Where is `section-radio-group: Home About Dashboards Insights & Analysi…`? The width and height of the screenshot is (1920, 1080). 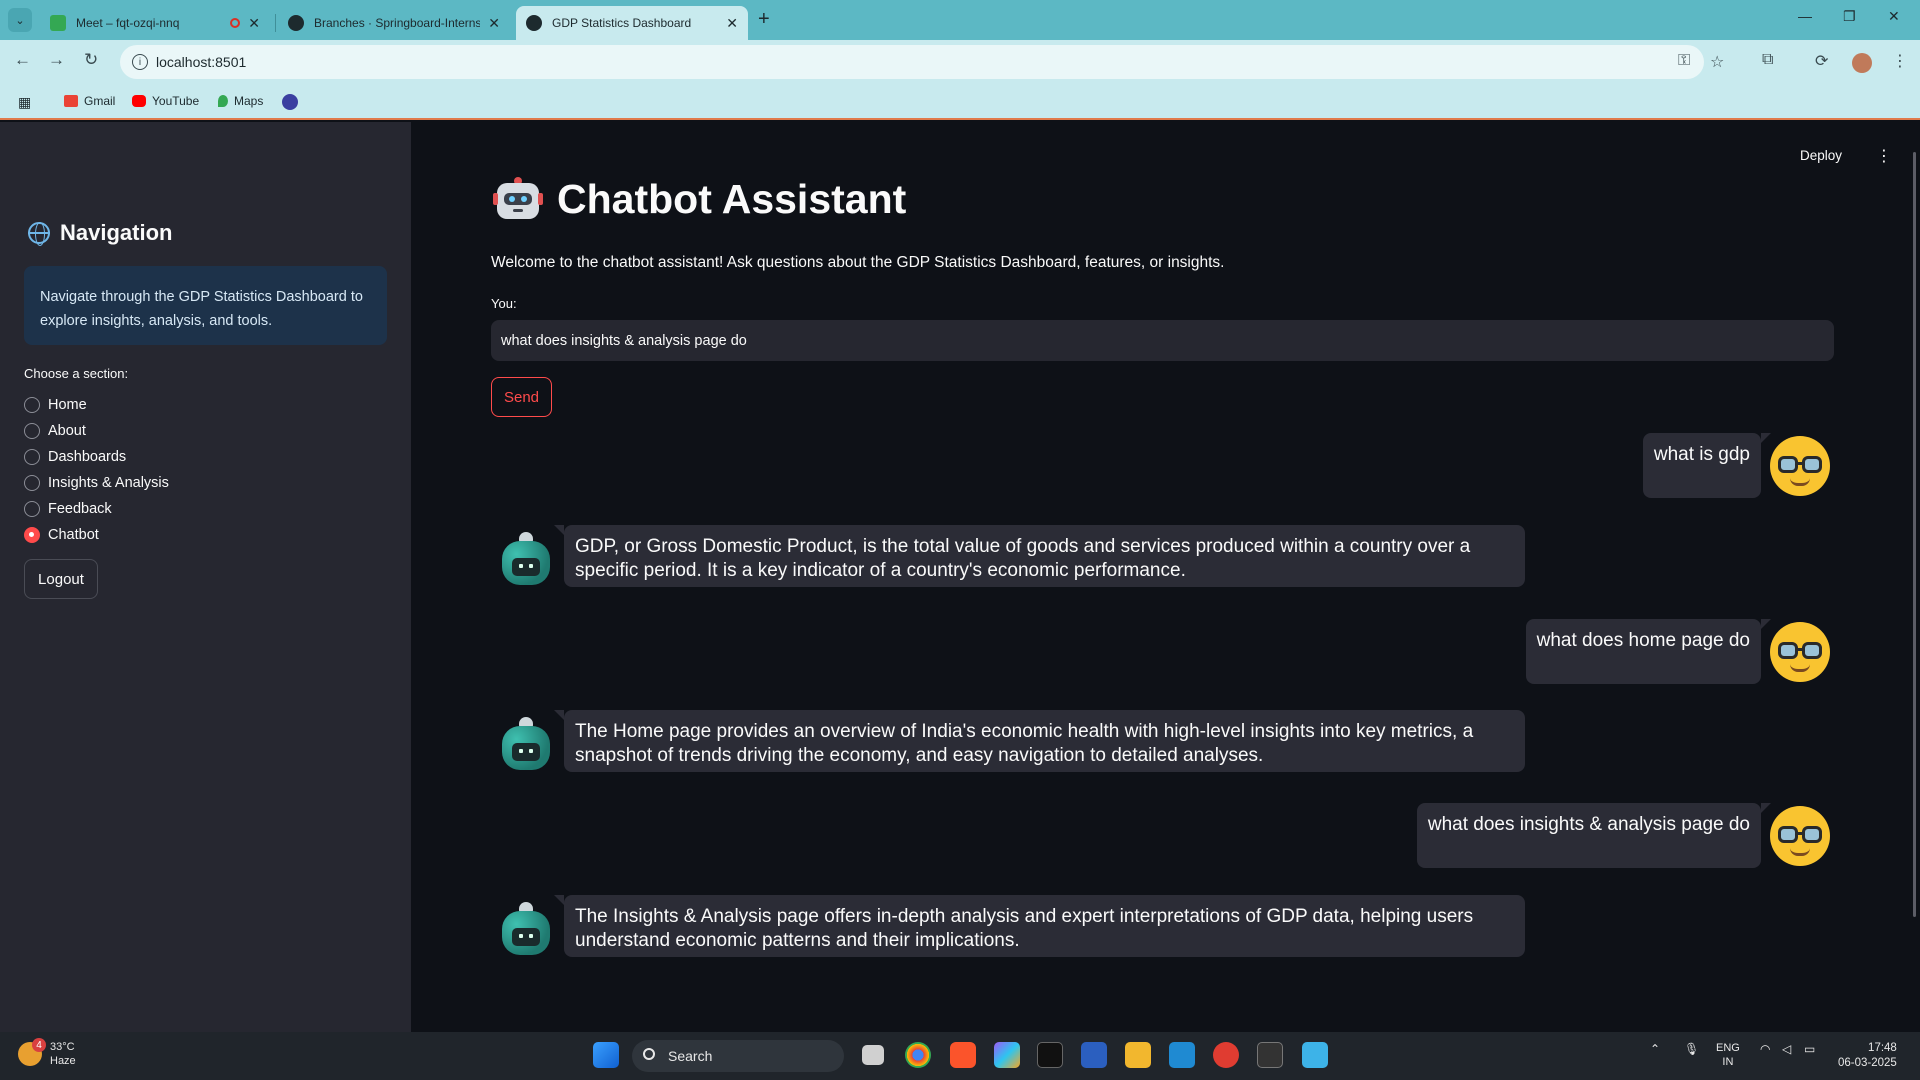 section-radio-group: Home About Dashboards Insights & Analysi… is located at coordinates (96, 470).